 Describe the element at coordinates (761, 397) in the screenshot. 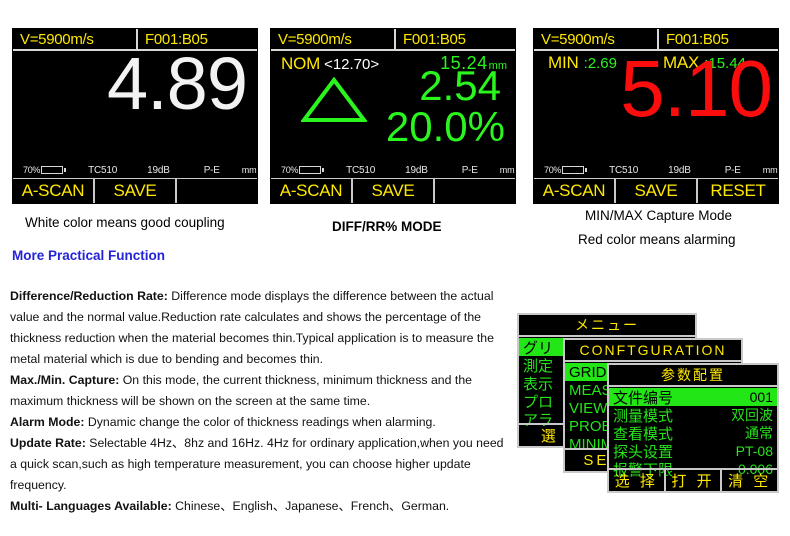

I see `menu-item-value: 001` at that location.